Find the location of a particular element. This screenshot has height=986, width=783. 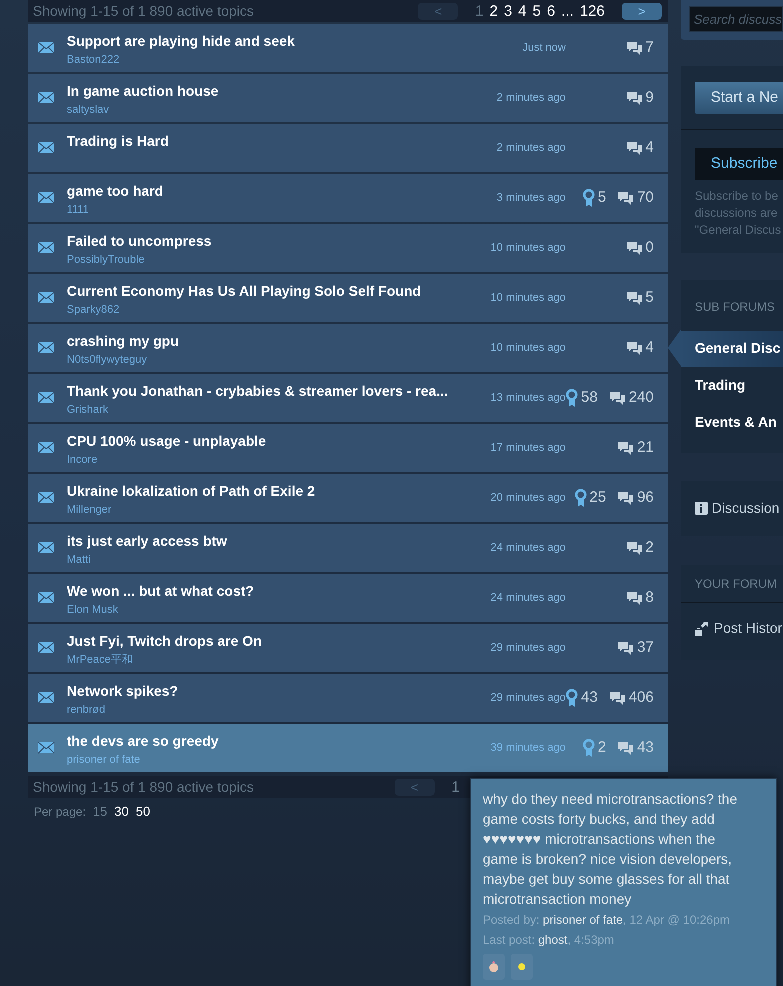

post-history-link: Post Histor is located at coordinates (748, 628).